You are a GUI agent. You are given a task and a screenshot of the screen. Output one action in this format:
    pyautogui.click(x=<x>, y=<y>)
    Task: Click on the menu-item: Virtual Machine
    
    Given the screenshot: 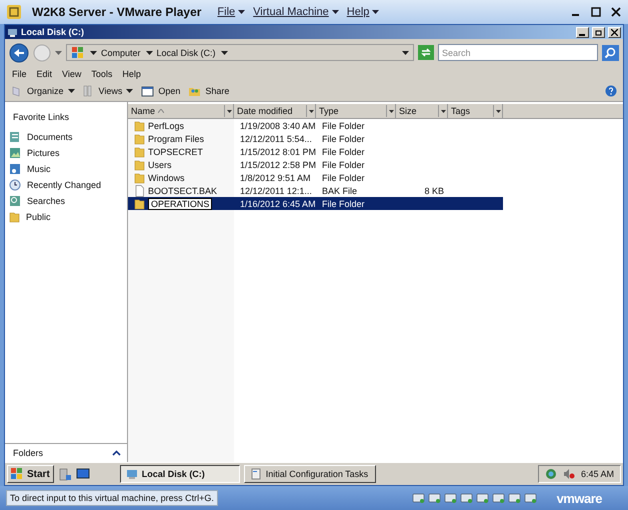 What is the action you would take?
    pyautogui.click(x=291, y=12)
    